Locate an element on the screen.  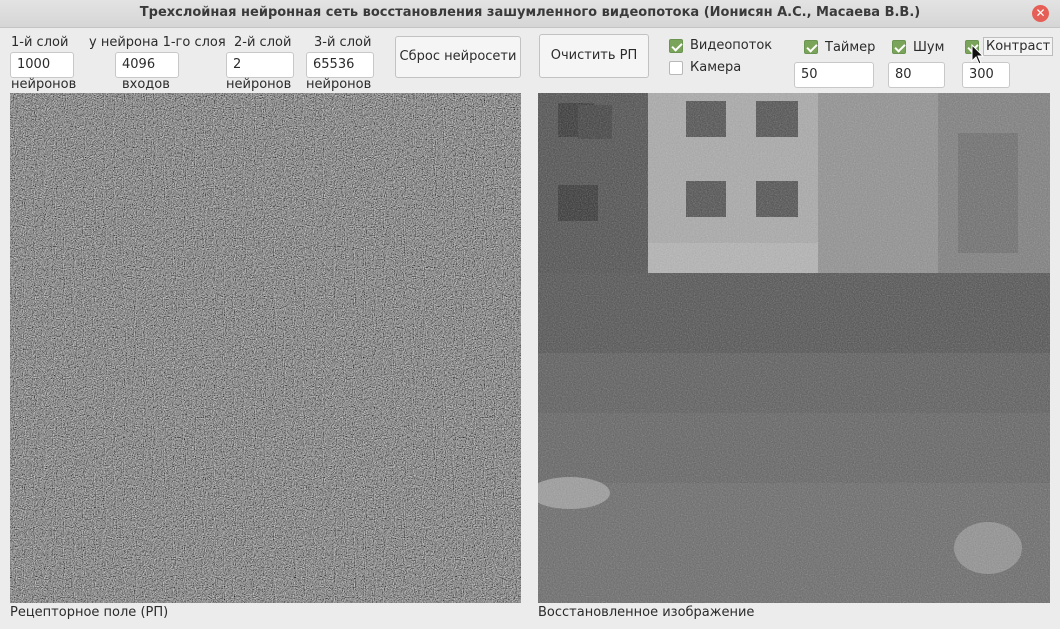
layer3-label: 3-й слой is located at coordinates (343, 42).